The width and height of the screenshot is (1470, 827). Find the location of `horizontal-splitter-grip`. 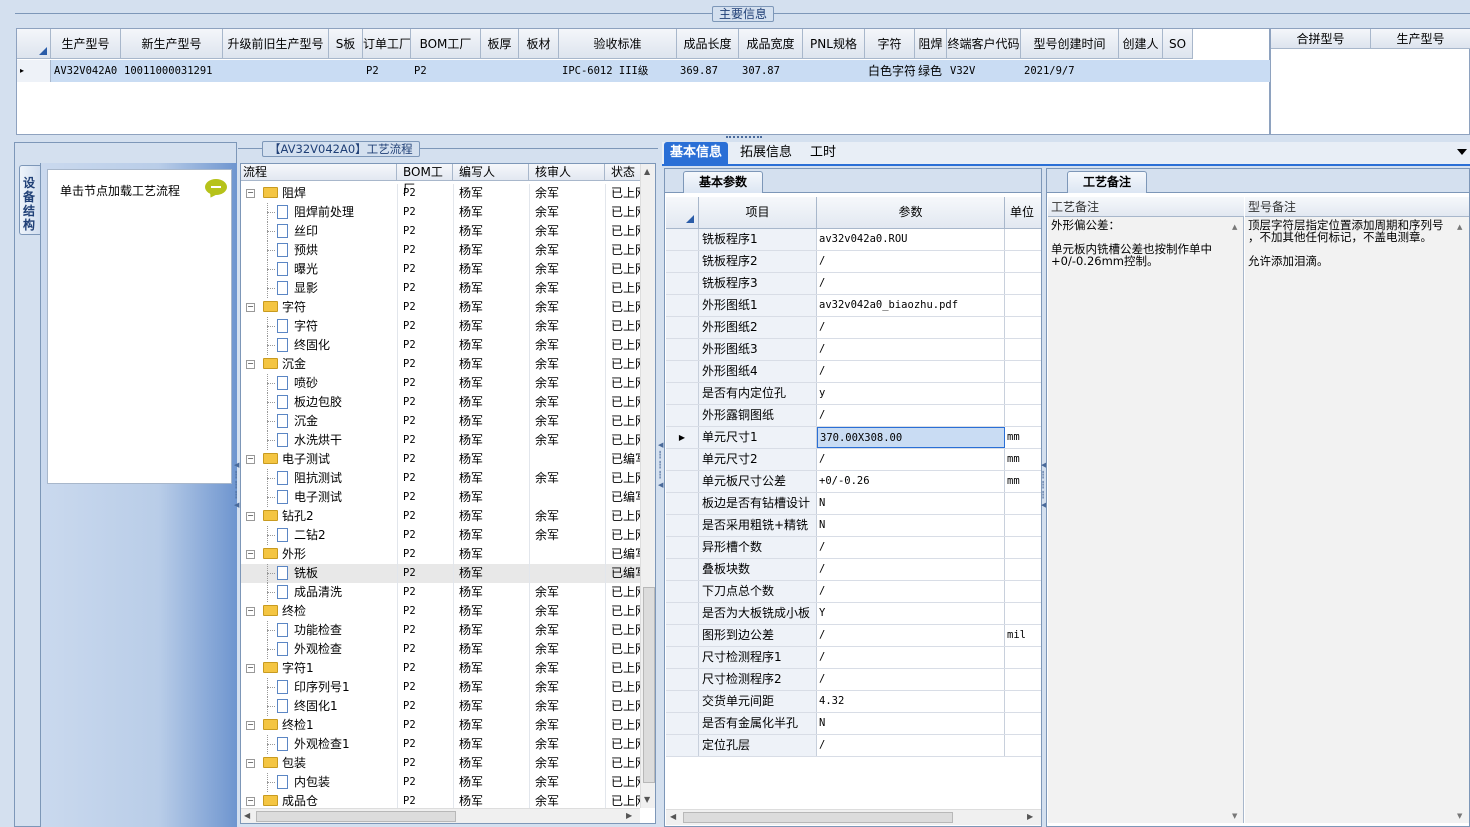

horizontal-splitter-grip is located at coordinates (744, 137).